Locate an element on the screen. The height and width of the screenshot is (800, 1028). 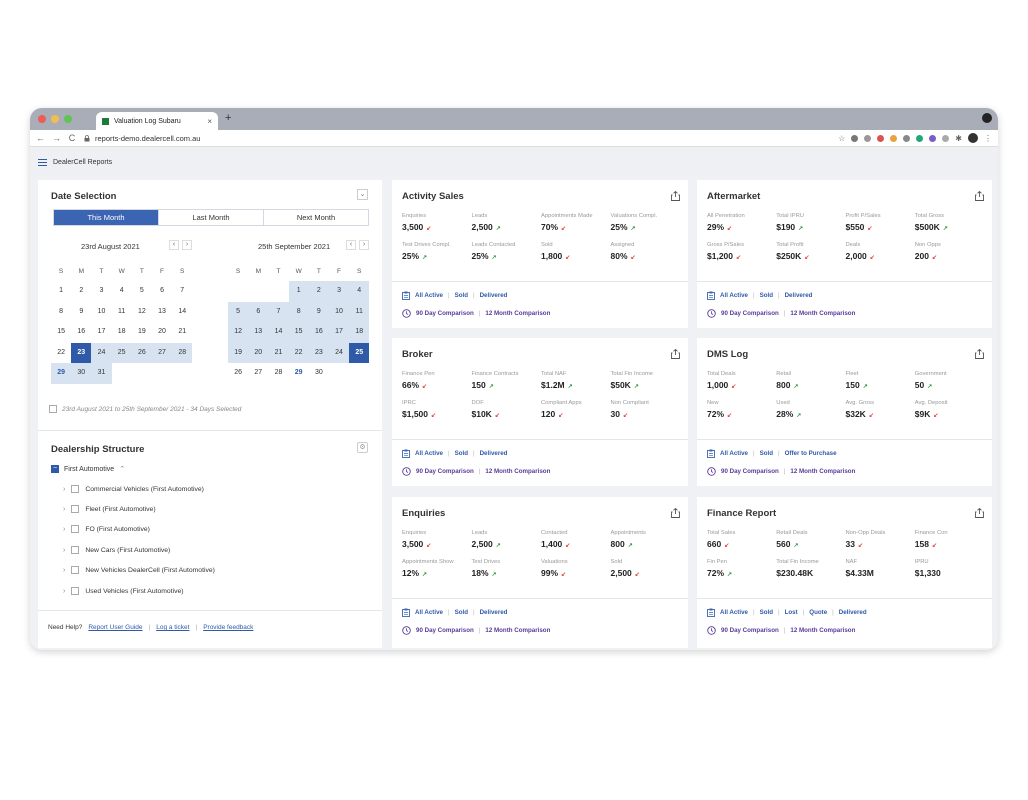
calendar-day: 11 is located at coordinates (122, 312).